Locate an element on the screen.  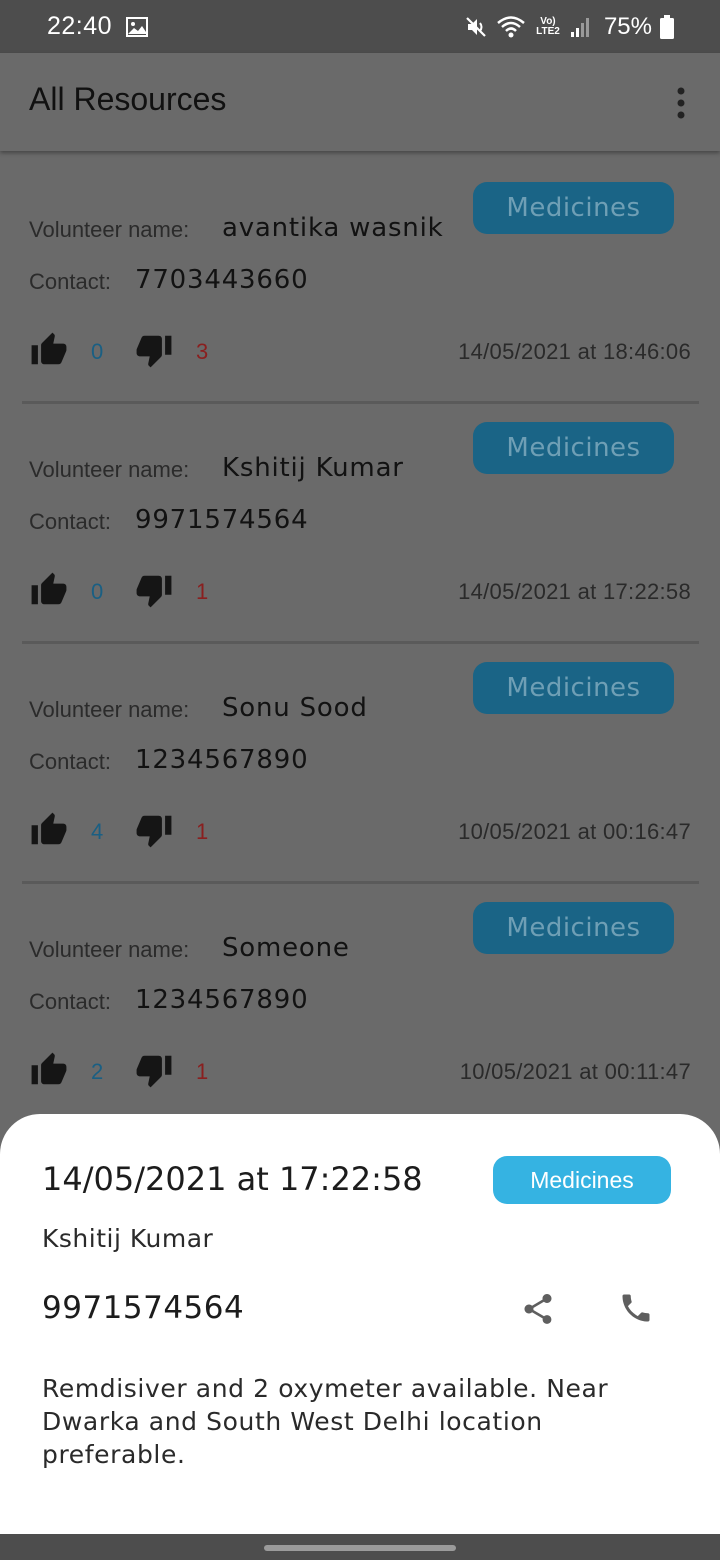
sheet-date: 14/05/2021 at 17:22:58 is located at coordinates (232, 1179).